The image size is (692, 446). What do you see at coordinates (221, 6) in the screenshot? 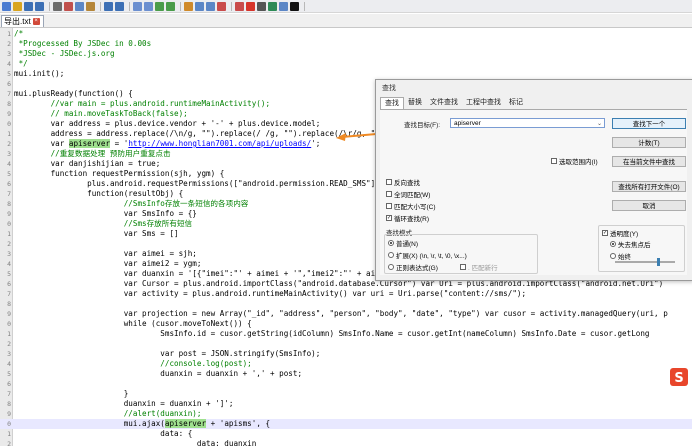
I see `macro-icon` at bounding box center [221, 6].